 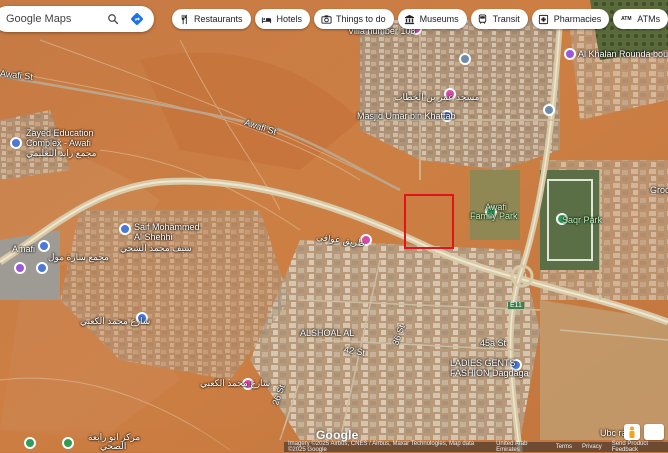 What do you see at coordinates (184, 19) in the screenshot?
I see `fork-knife-icon` at bounding box center [184, 19].